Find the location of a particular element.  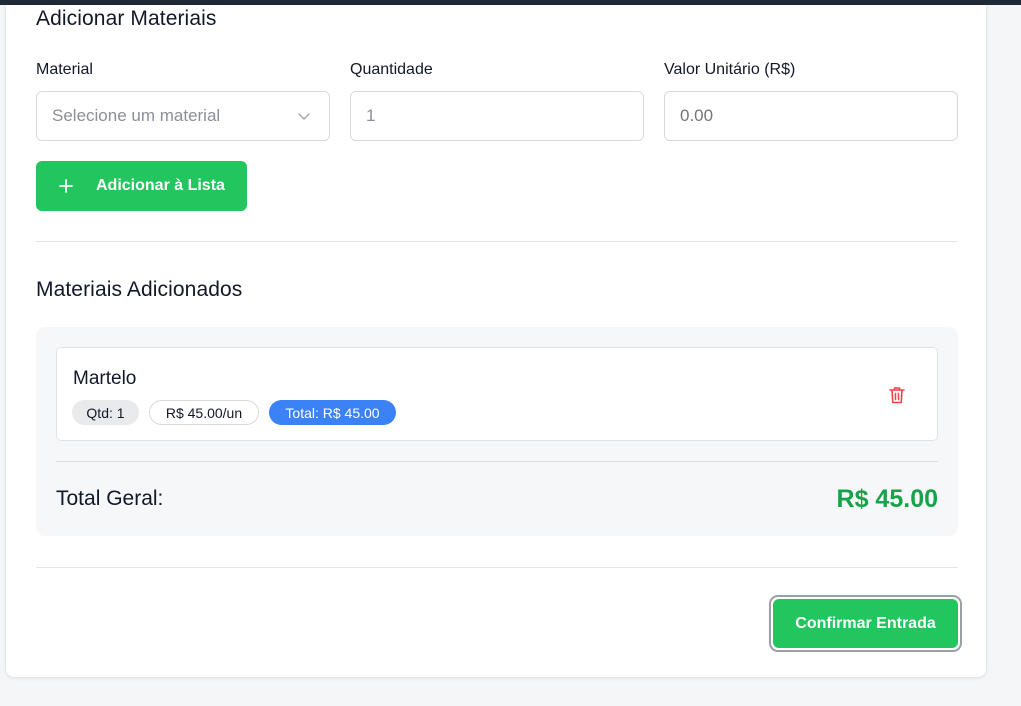

grand-total-value: R$ 45.00 is located at coordinates (887, 499).